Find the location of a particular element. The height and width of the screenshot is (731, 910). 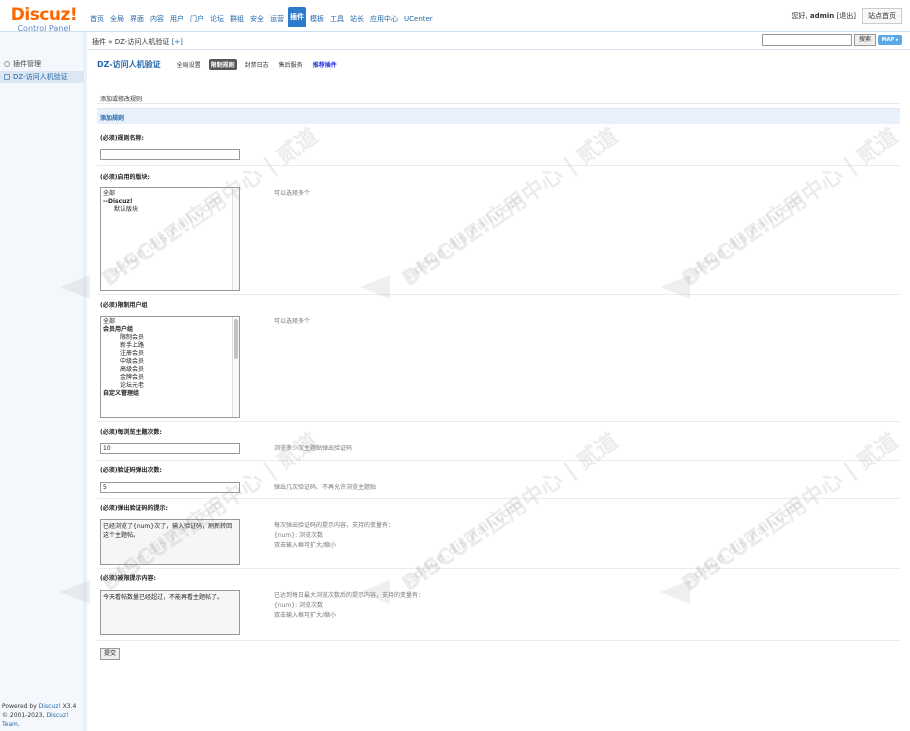

breadcrumb: 插件 » DZ-访问人机验证 [+] is located at coordinates (137, 42).